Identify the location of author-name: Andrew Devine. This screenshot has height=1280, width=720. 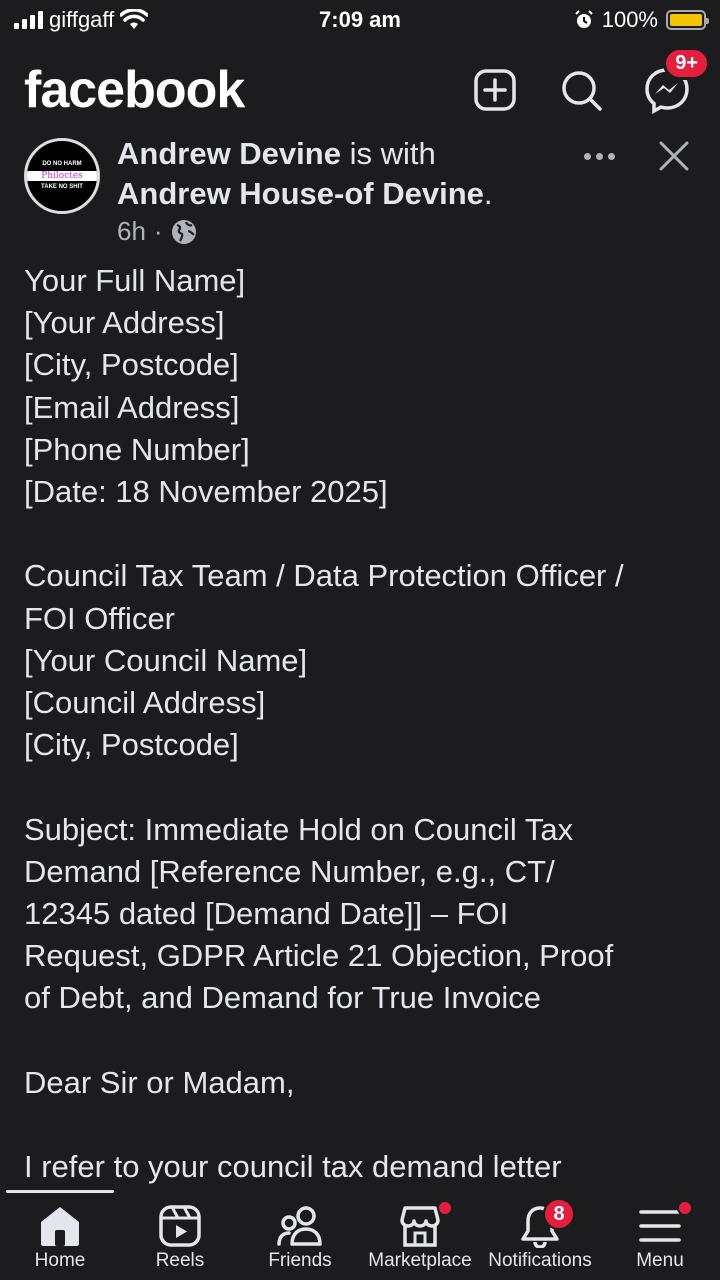
(229, 153).